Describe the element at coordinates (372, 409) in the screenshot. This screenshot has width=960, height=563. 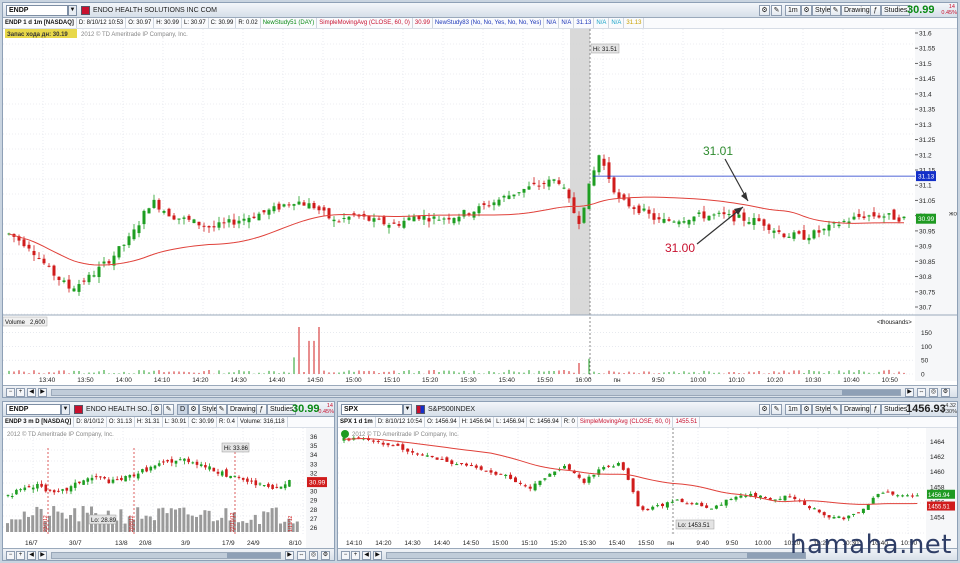
I see `symbol-input: SPX` at that location.